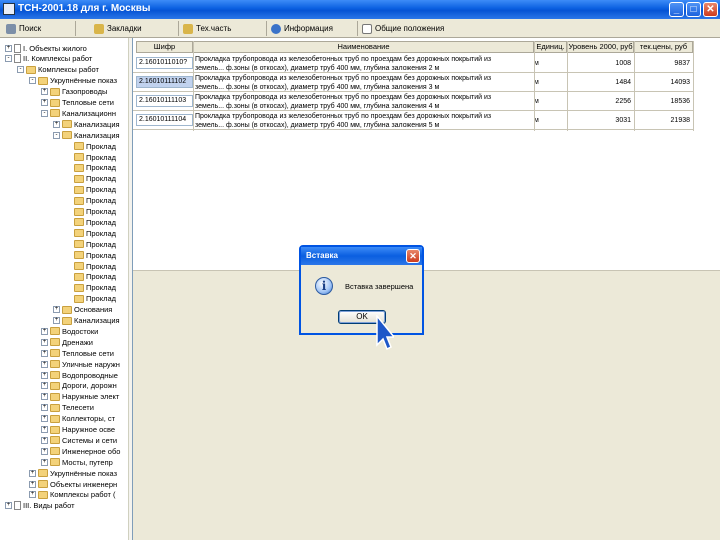 This screenshot has width=720, height=540. What do you see at coordinates (710, 9) in the screenshot?
I see `close-button: ✕` at bounding box center [710, 9].